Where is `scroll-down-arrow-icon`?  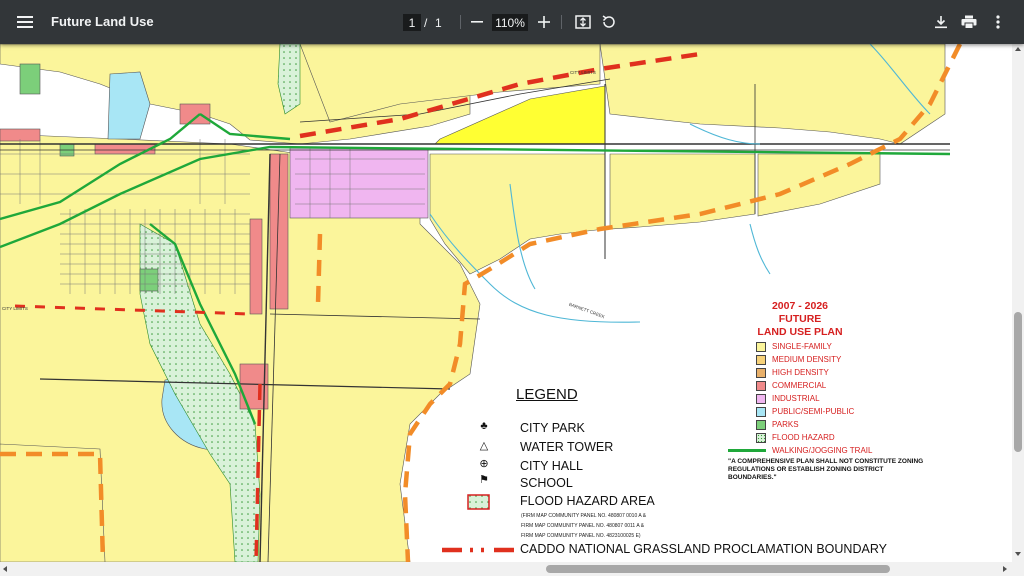
scroll-down-arrow-icon is located at coordinates (1018, 554).